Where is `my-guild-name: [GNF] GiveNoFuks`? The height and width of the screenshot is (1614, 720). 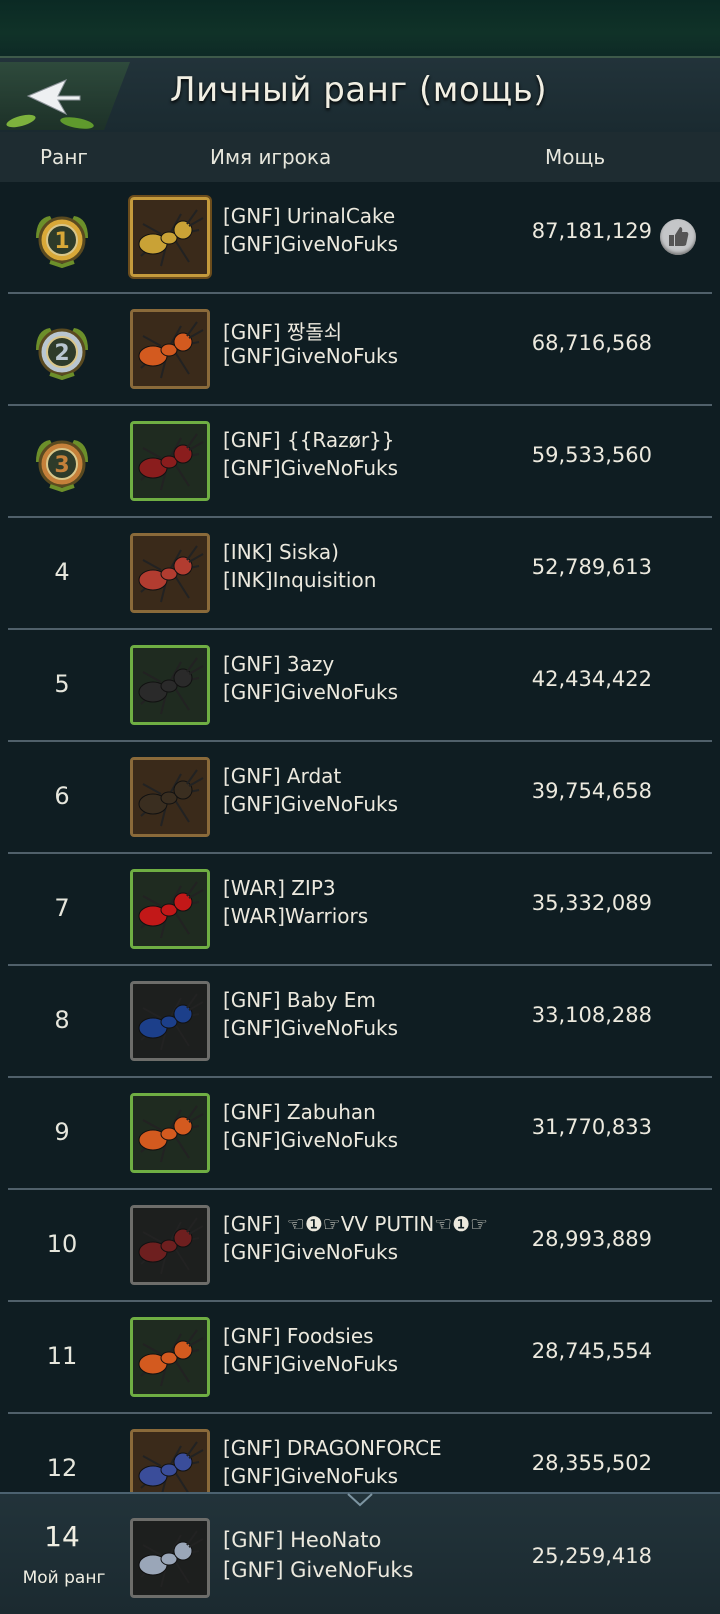 my-guild-name: [GNF] GiveNoFuks is located at coordinates (318, 1570).